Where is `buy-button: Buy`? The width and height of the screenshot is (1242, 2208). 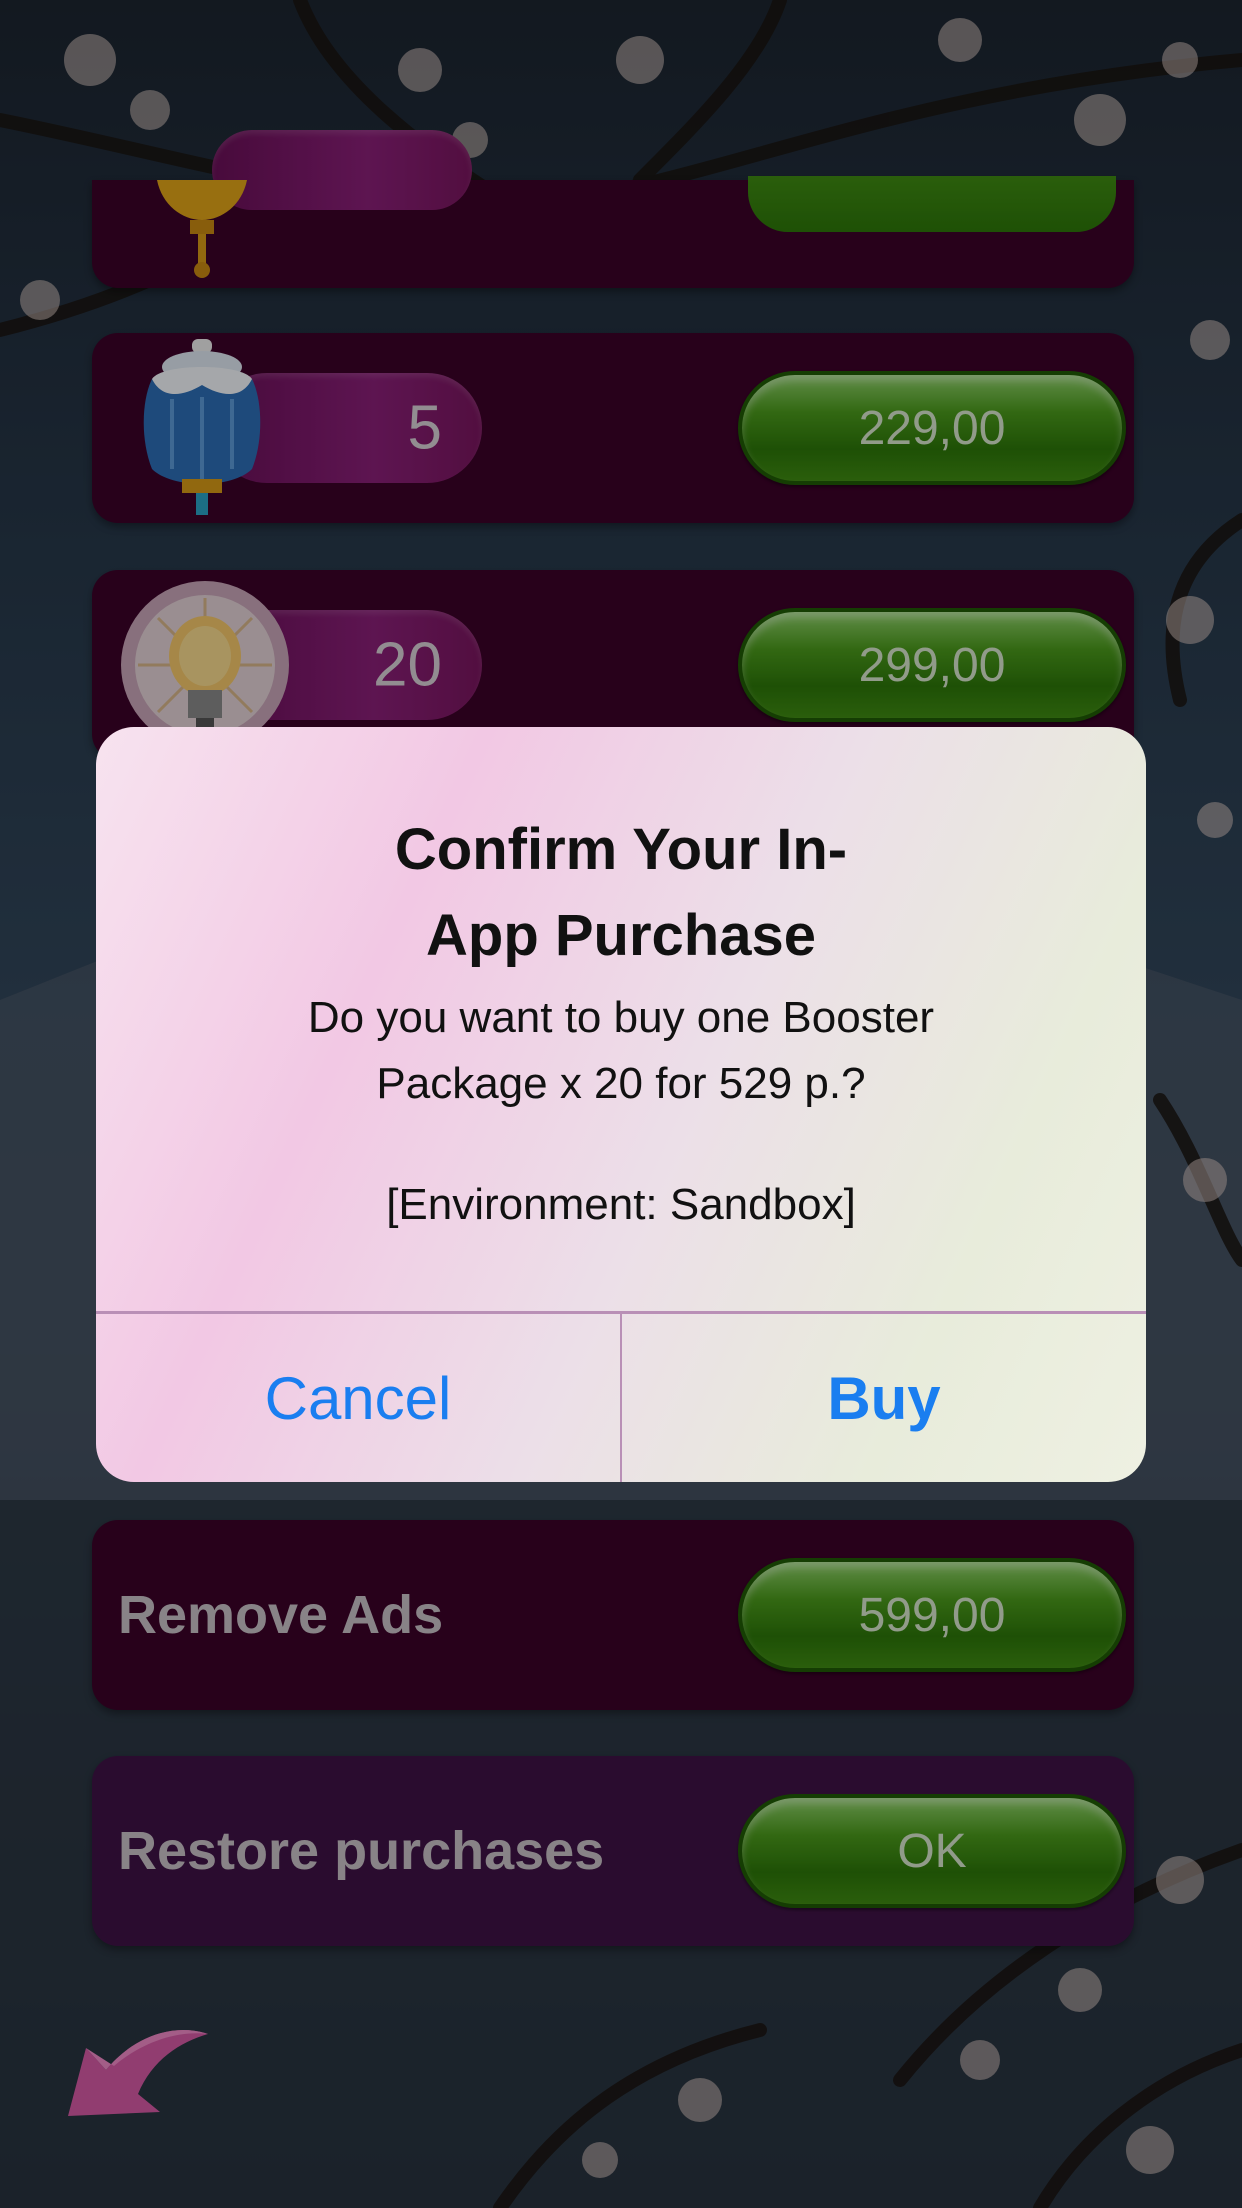
buy-button: Buy is located at coordinates (884, 1398).